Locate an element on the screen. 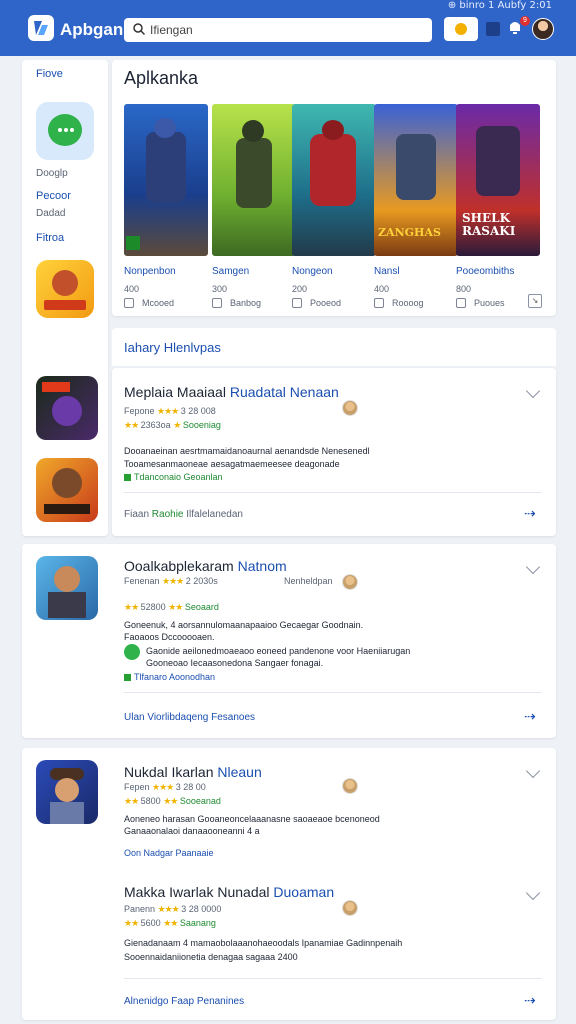 This screenshot has width=576, height=1024. search-bar is located at coordinates (278, 30).